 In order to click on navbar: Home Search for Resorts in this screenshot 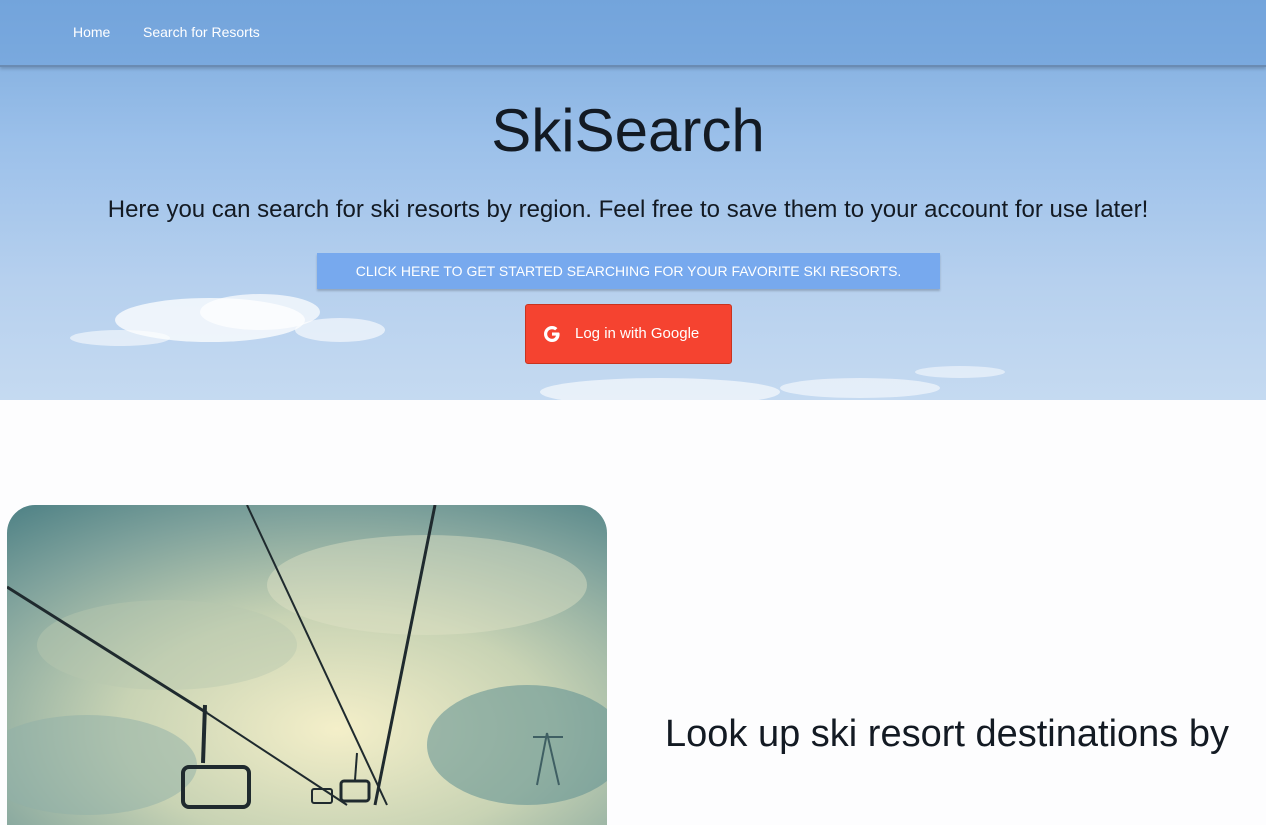, I will do `click(633, 33)`.